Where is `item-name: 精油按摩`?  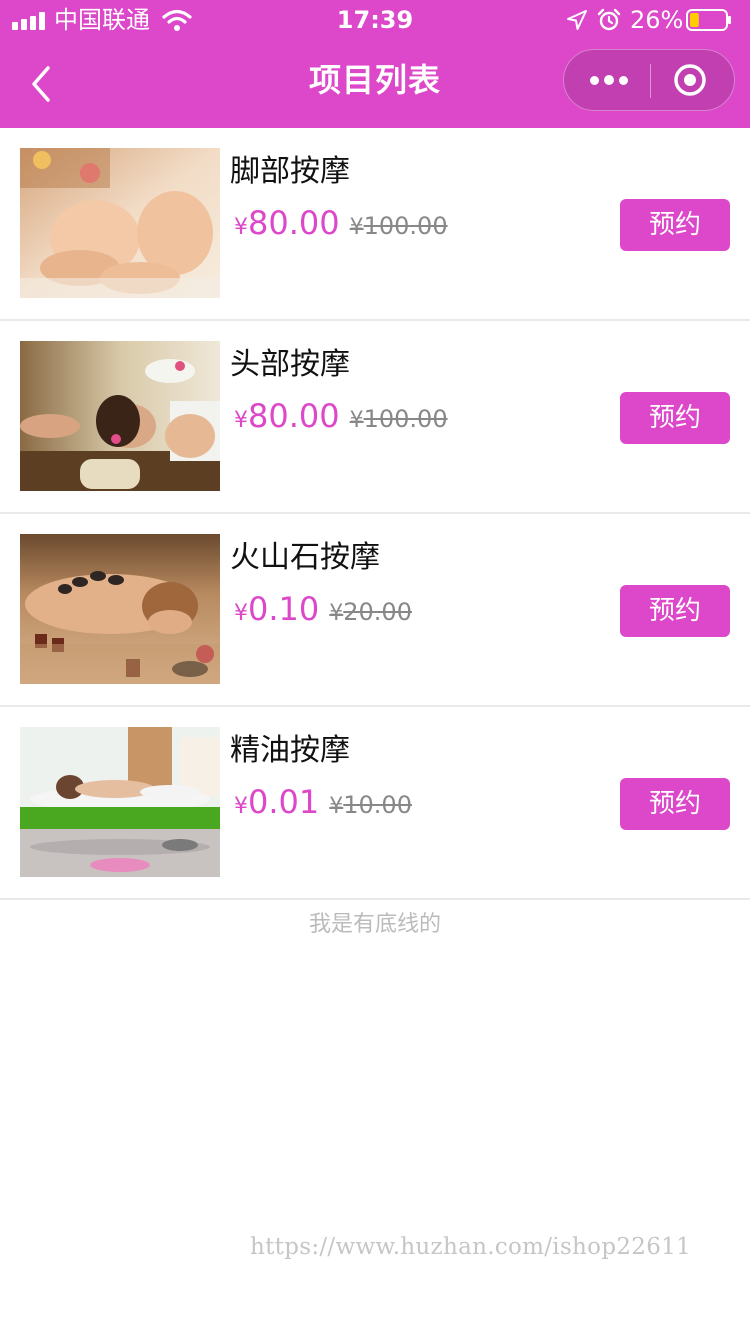
item-name: 精油按摩 is located at coordinates (290, 750).